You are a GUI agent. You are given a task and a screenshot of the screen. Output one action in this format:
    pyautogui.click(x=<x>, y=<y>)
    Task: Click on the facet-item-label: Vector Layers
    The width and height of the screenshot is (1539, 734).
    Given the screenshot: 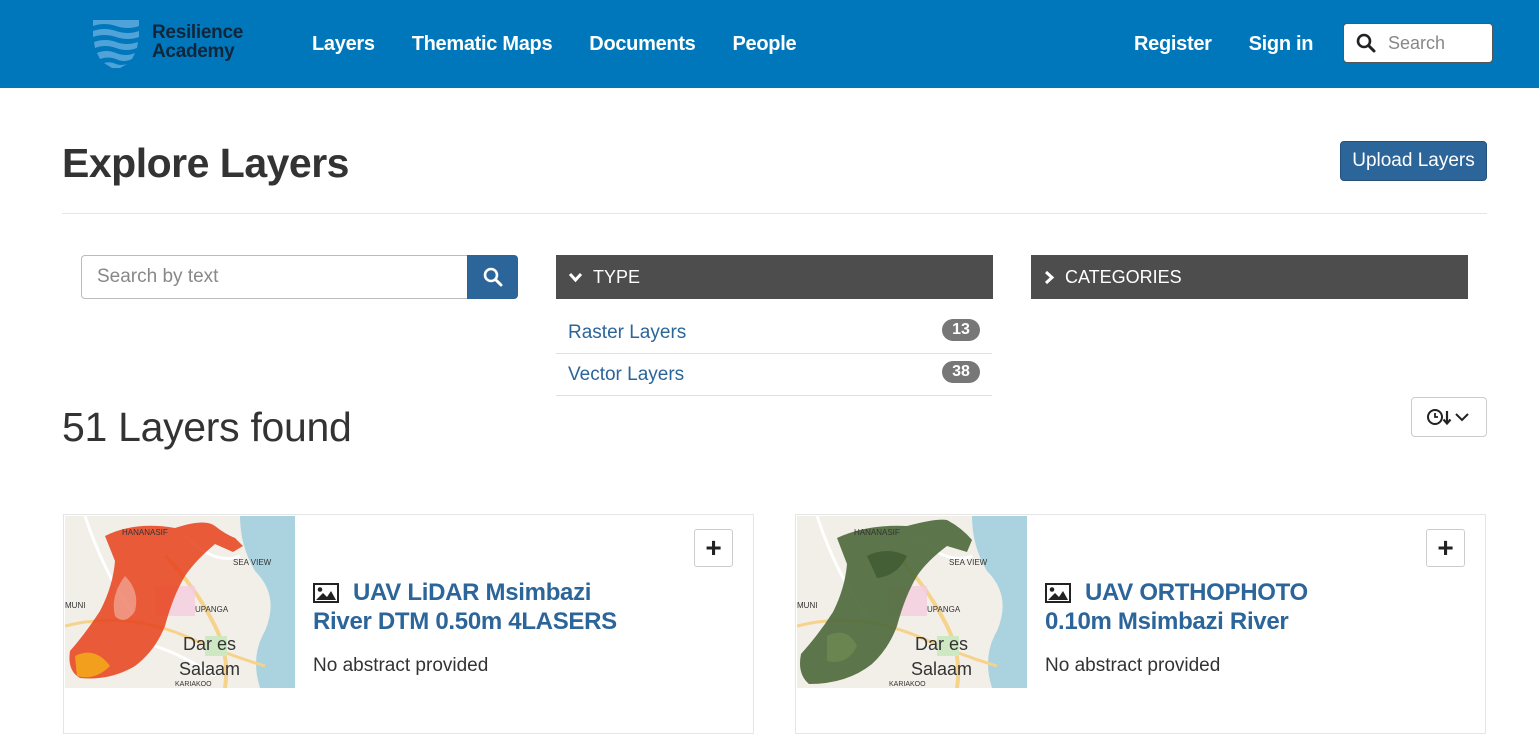 What is the action you would take?
    pyautogui.click(x=626, y=374)
    